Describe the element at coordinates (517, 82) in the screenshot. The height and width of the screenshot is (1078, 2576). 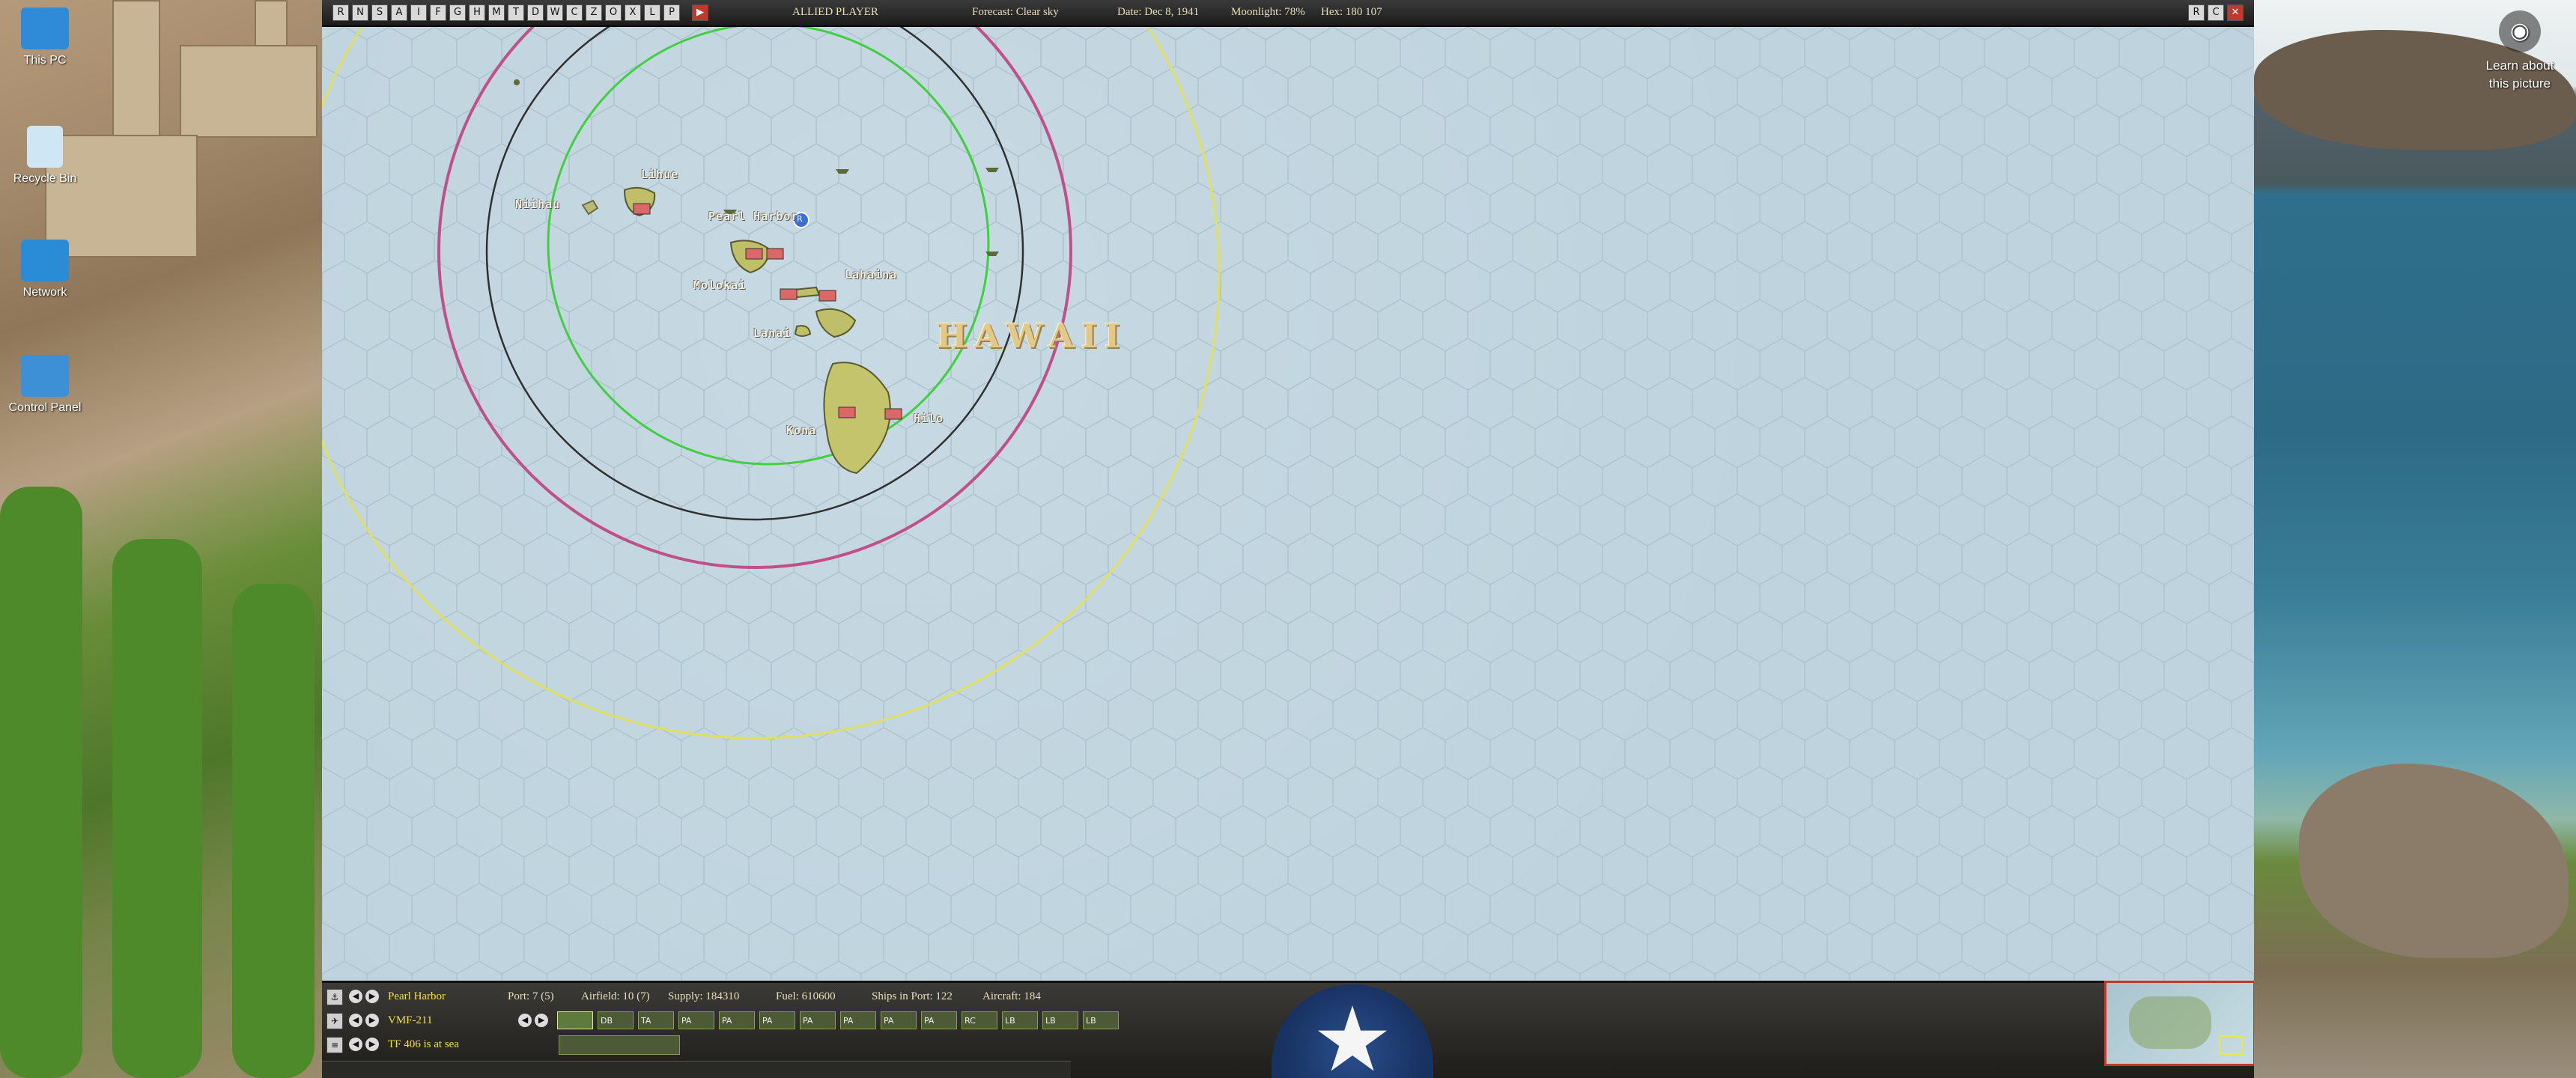
I see `ship-unit-icon` at that location.